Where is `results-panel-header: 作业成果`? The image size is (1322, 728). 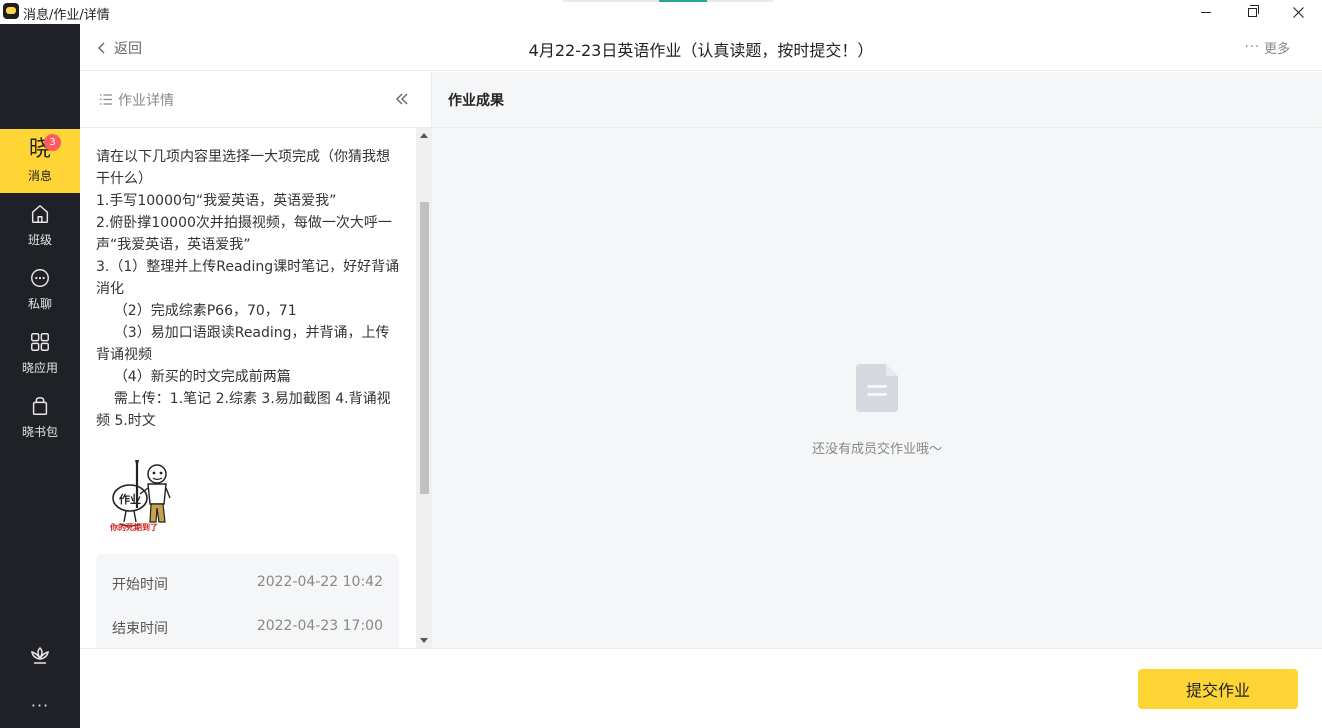 results-panel-header: 作业成果 is located at coordinates (877, 100).